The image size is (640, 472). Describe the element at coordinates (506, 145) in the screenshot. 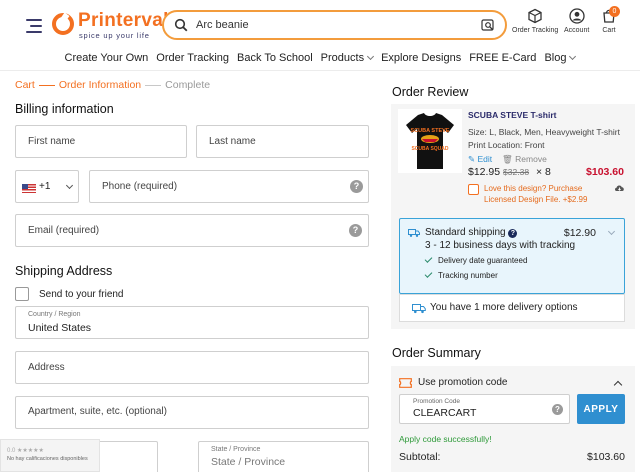

I see `product-print-location: Print Location: Front` at that location.